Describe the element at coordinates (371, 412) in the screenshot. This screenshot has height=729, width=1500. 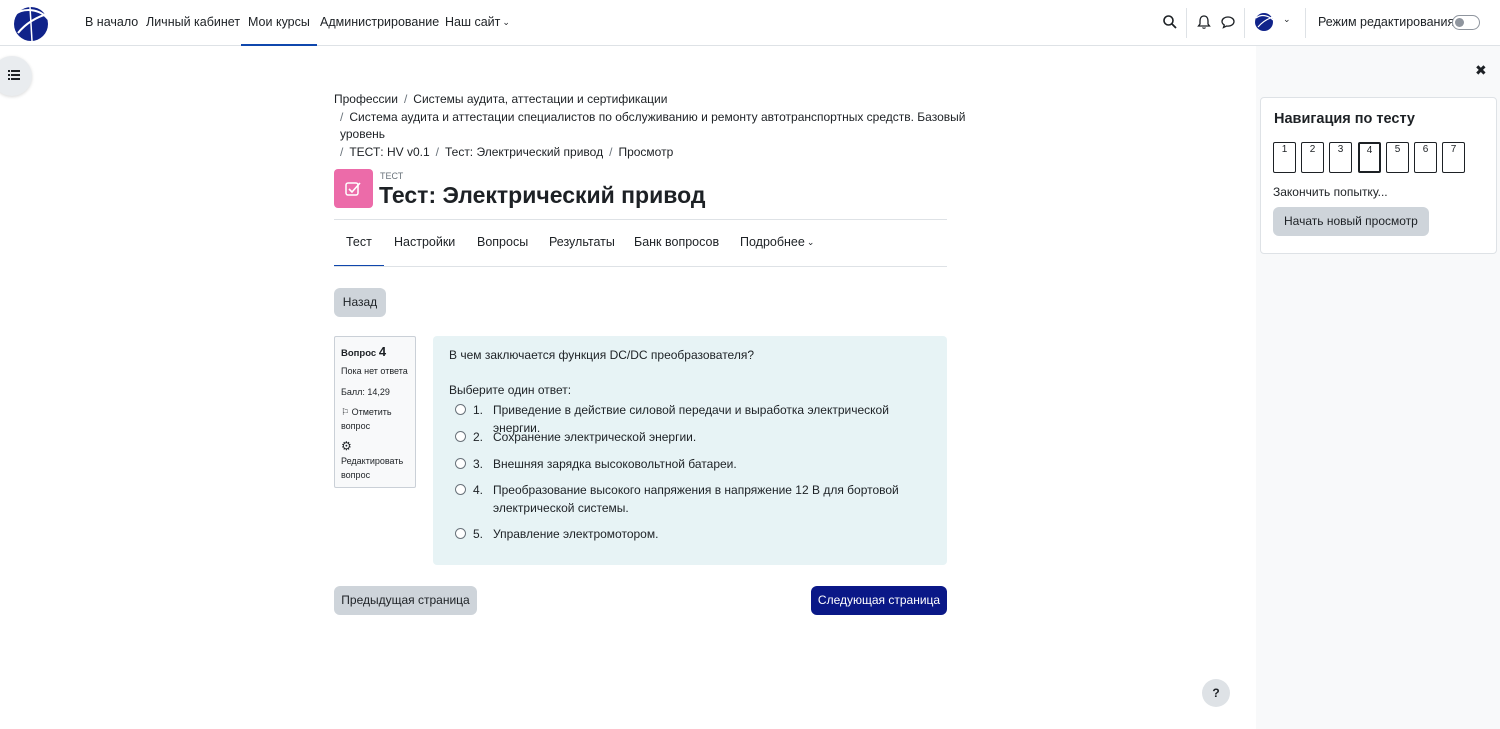
I see `flag-question-line1: Отметить` at that location.